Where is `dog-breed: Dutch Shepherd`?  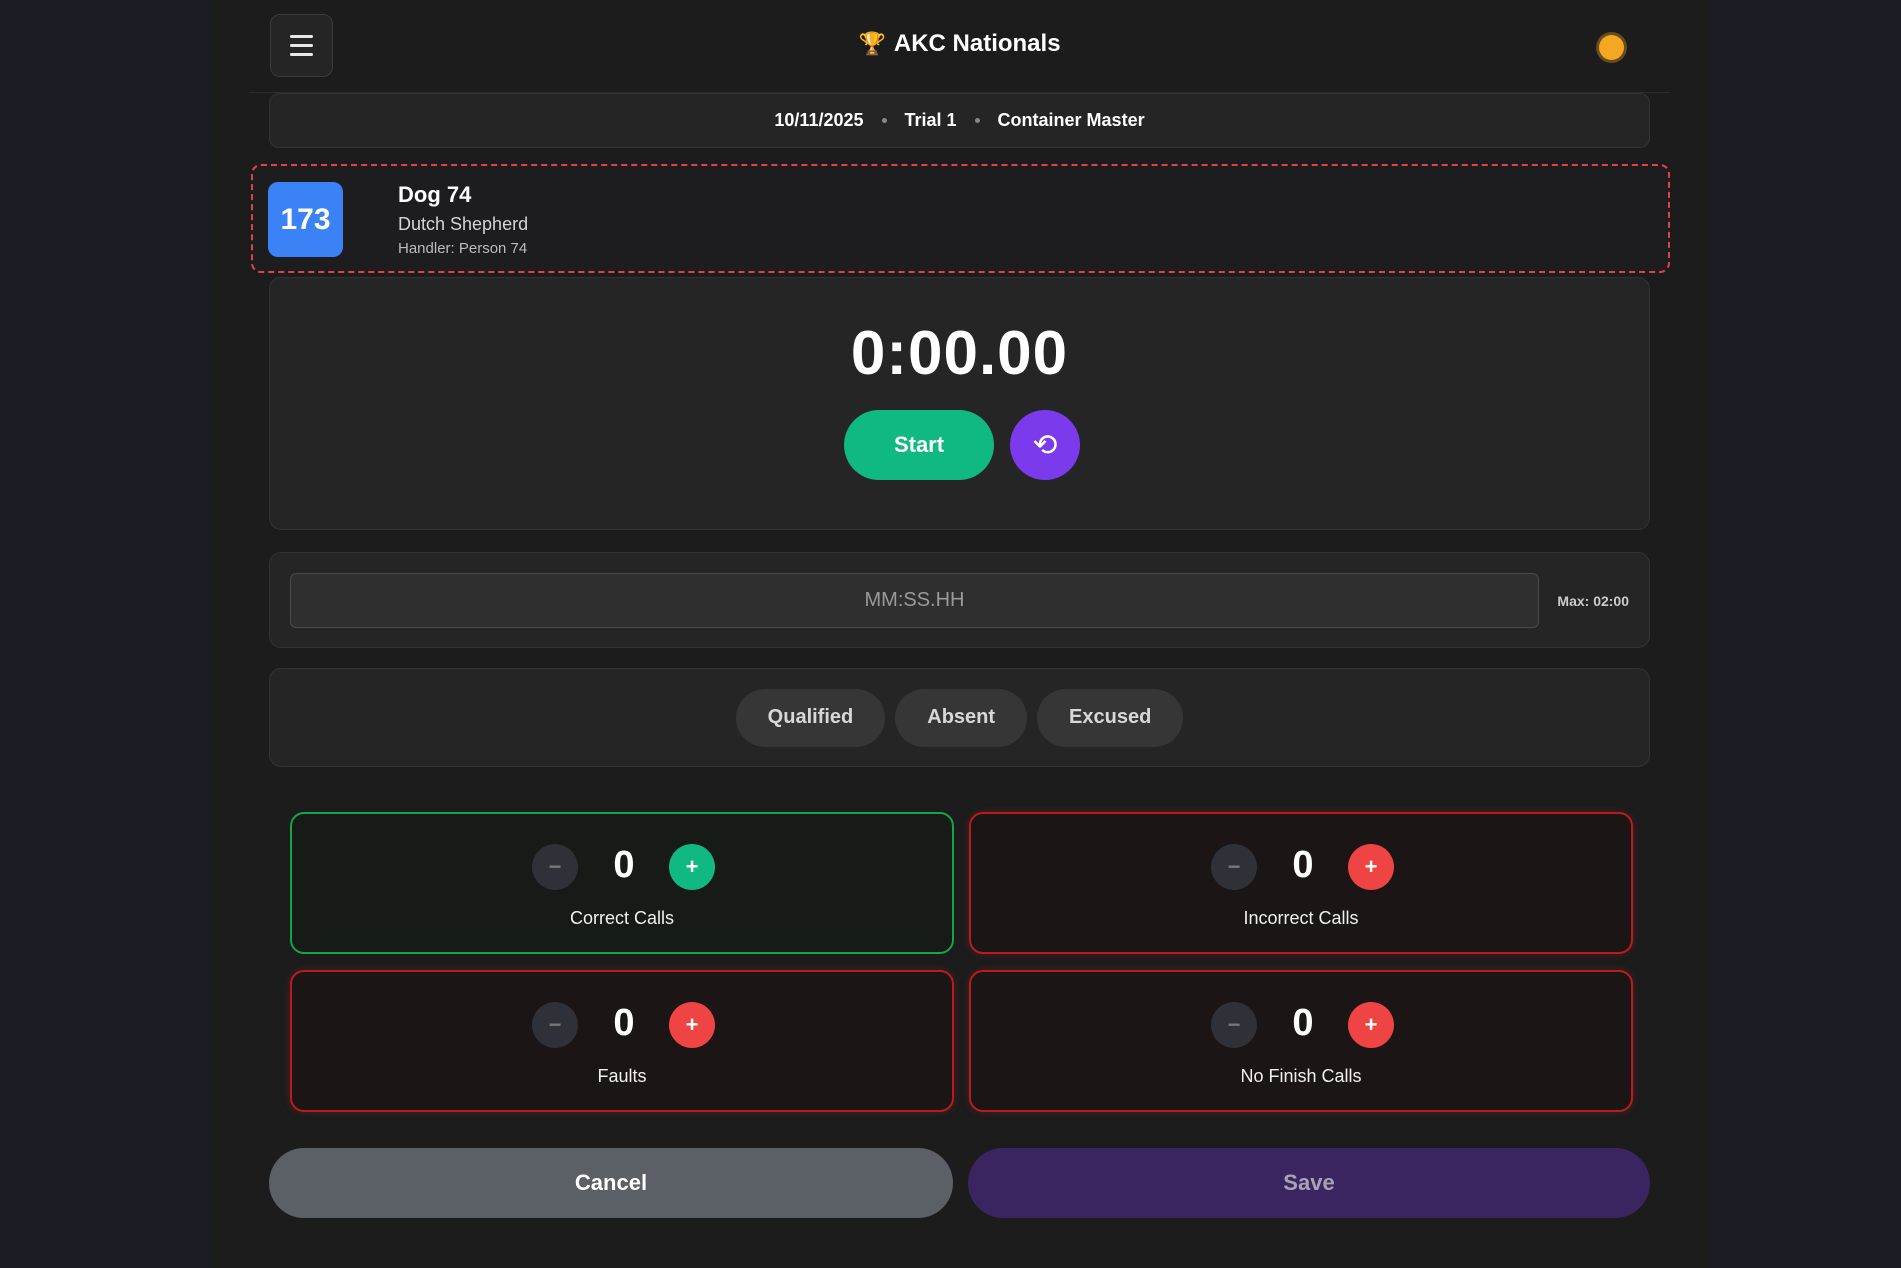
dog-breed: Dutch Shepherd is located at coordinates (463, 224).